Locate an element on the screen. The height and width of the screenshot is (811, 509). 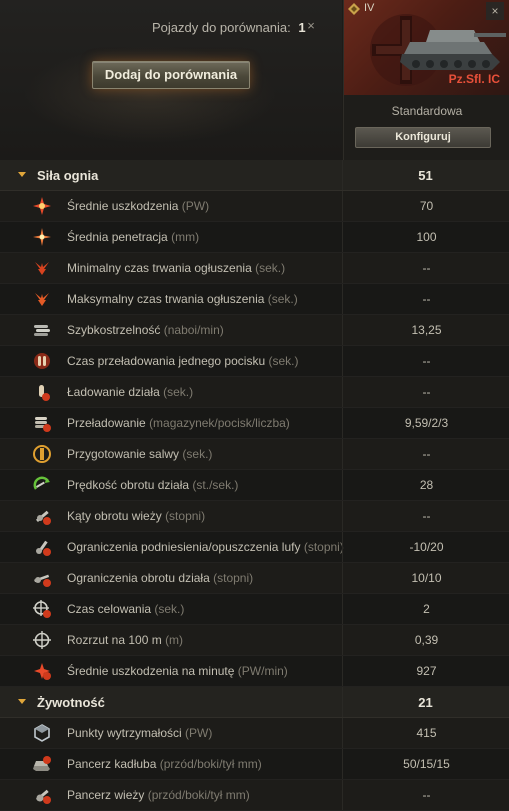
stat-row: Przygotowanie salwy (sek.) -- is located at coordinates (254, 454).